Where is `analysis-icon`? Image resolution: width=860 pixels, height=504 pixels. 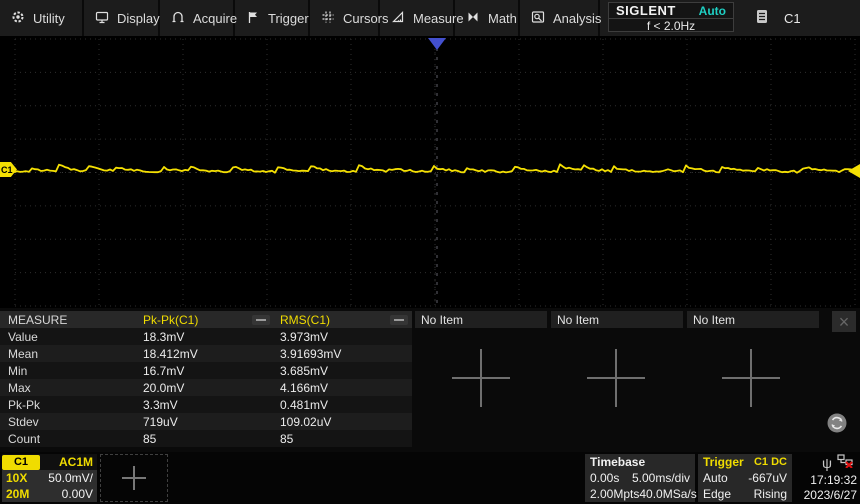
analysis-icon is located at coordinates (538, 18).